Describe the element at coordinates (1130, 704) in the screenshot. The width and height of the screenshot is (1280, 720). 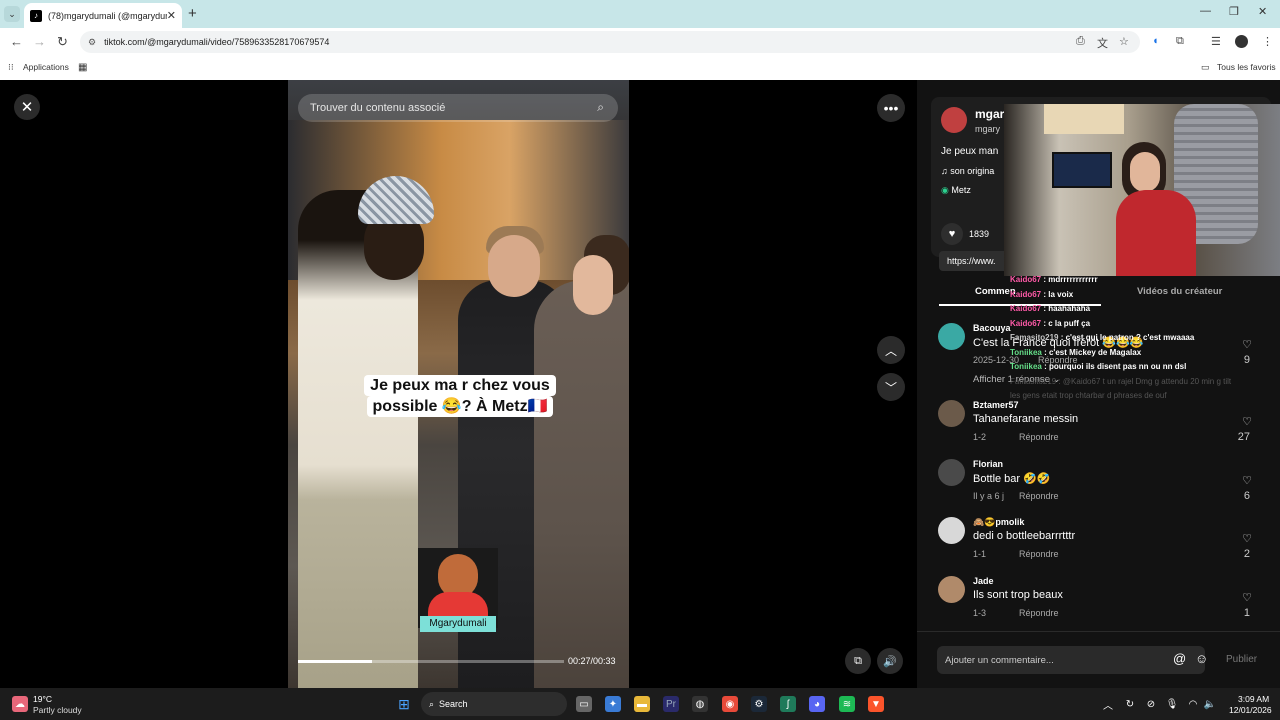
I see `tray-app-icon: ↻` at that location.